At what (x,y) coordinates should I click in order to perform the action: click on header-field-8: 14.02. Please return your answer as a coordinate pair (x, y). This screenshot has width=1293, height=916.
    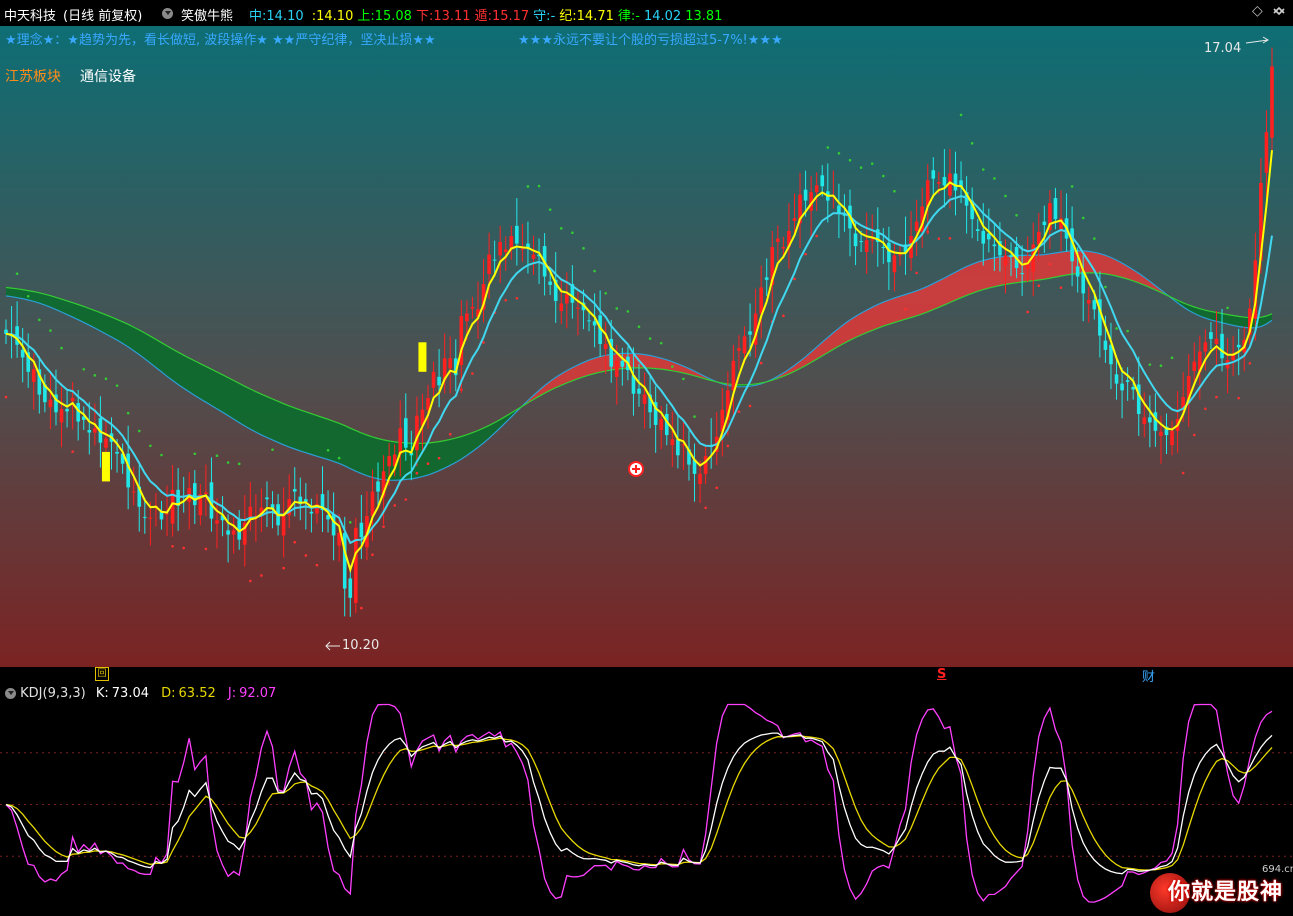
    Looking at the image, I should click on (662, 16).